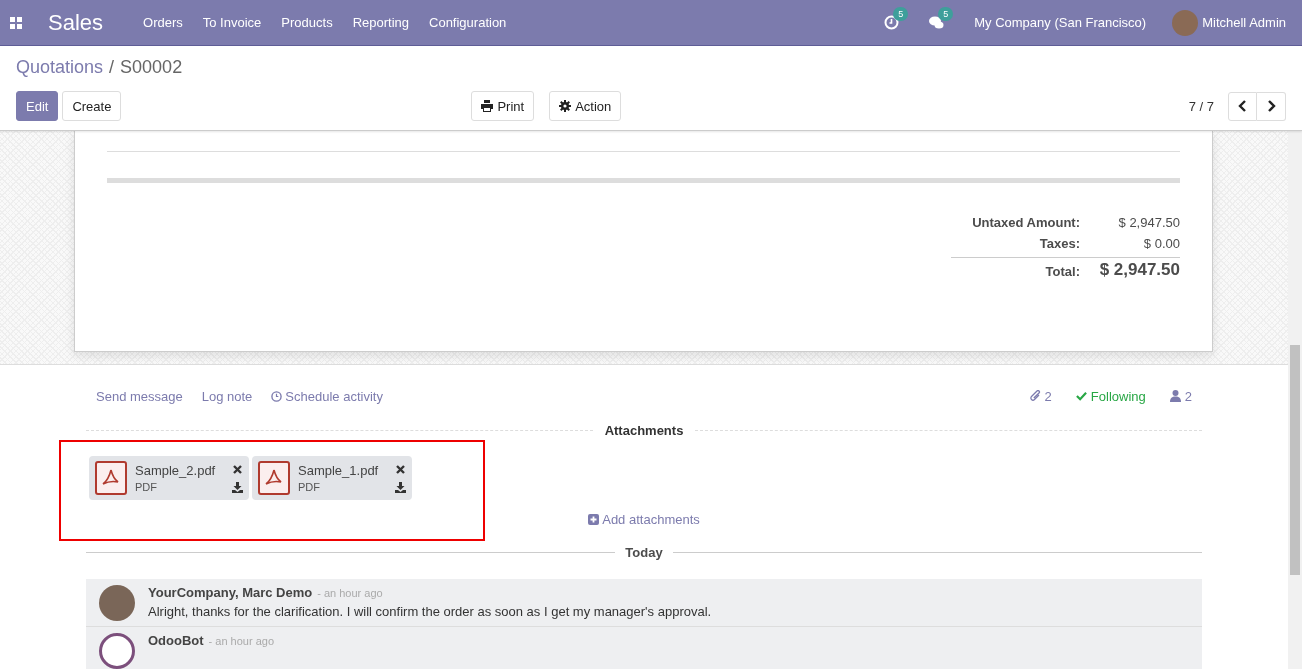 This screenshot has width=1302, height=669. I want to click on attachment-card: Sample_2.pdf PDF, so click(169, 478).